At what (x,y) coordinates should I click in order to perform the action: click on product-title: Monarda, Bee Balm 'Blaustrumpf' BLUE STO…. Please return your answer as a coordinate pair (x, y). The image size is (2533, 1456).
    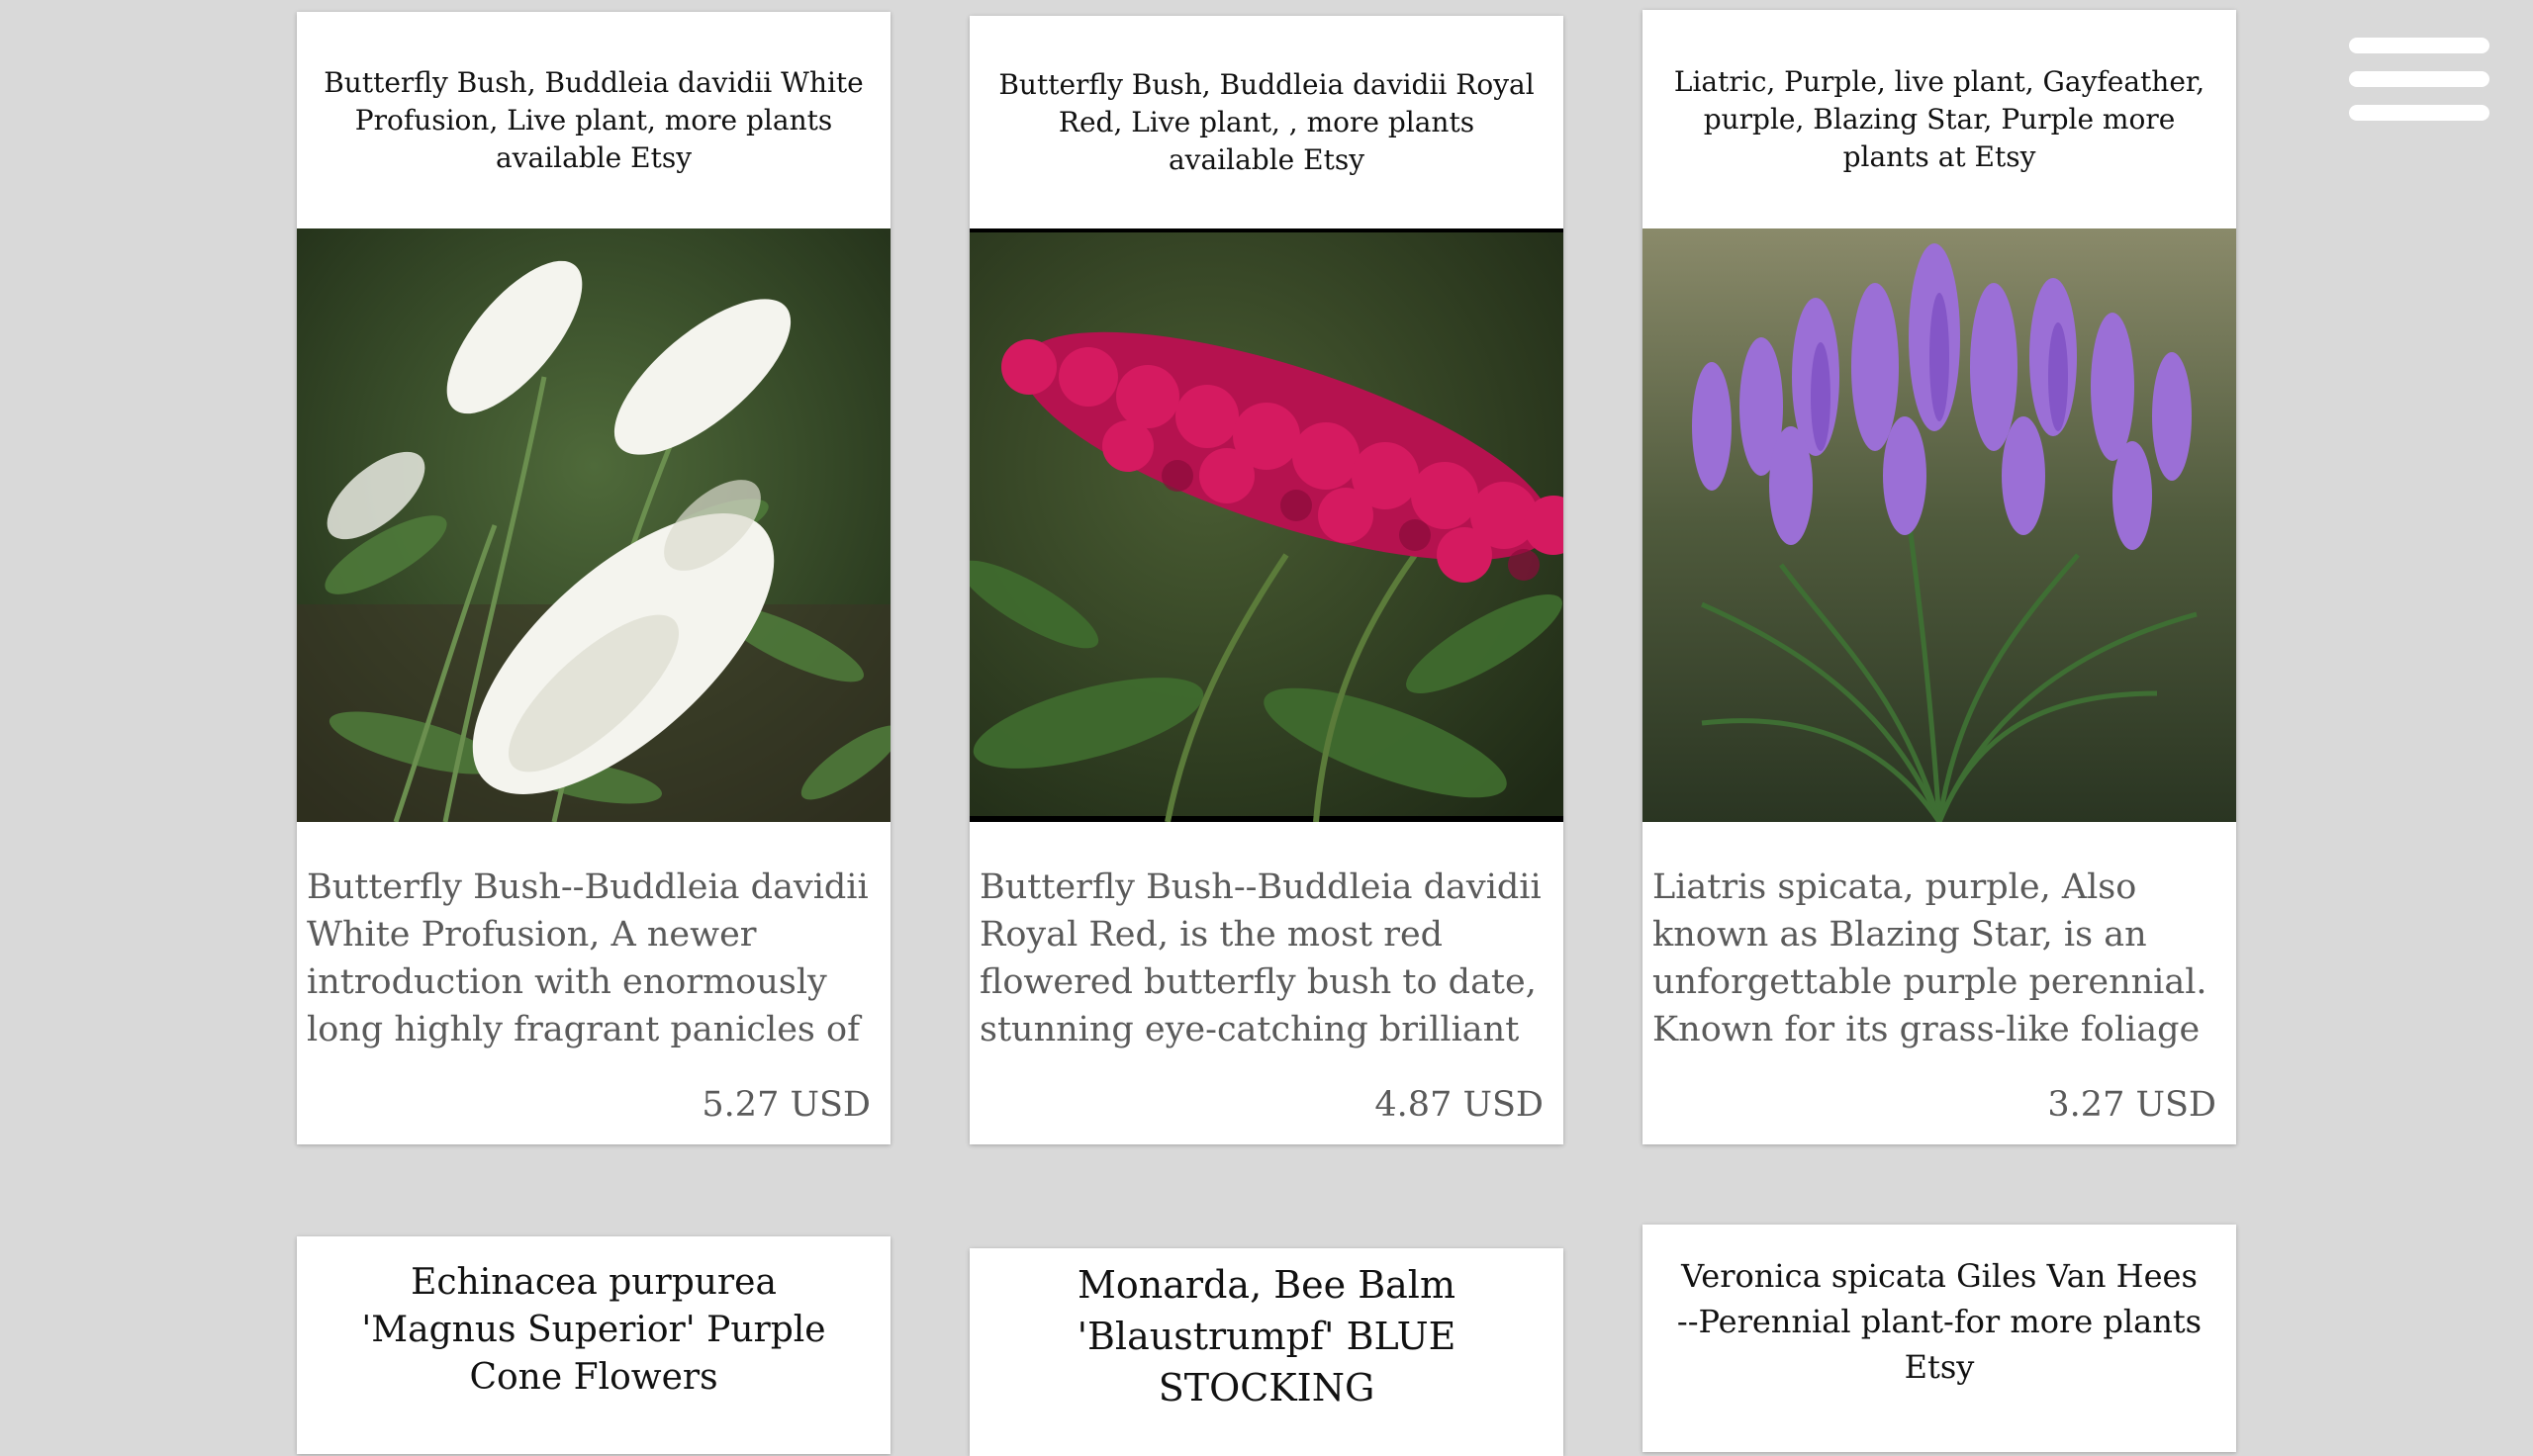
    Looking at the image, I should click on (1266, 1336).